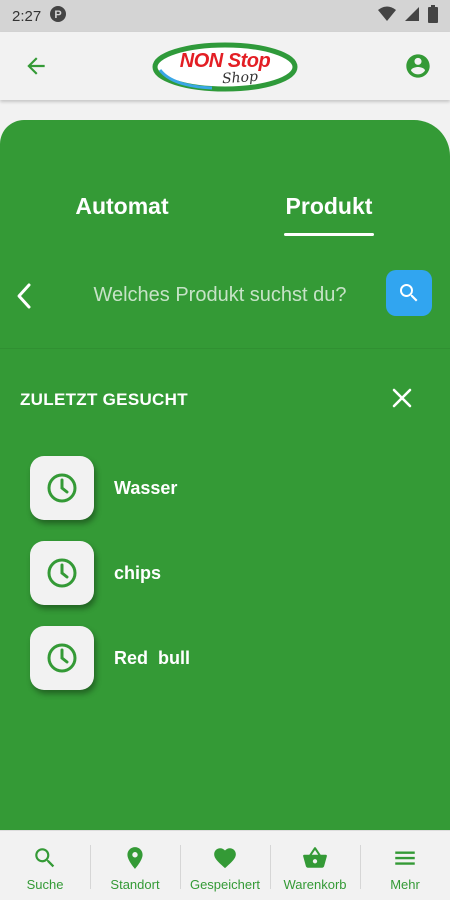 The height and width of the screenshot is (900, 450). Describe the element at coordinates (315, 884) in the screenshot. I see `nav-warenkorb-label: Warenkorb` at that location.